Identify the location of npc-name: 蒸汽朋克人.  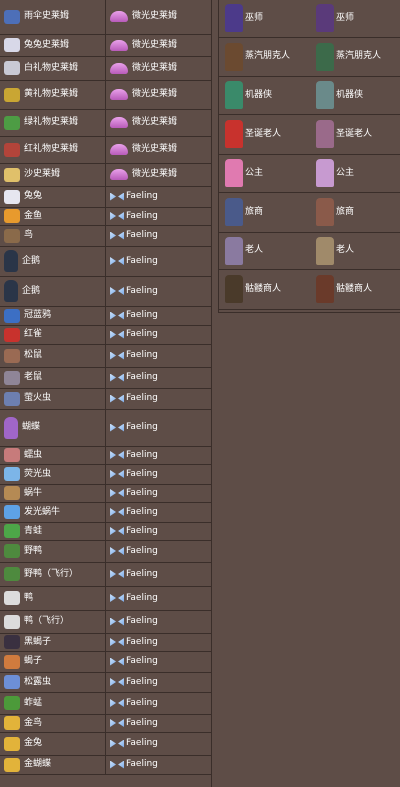
(359, 56).